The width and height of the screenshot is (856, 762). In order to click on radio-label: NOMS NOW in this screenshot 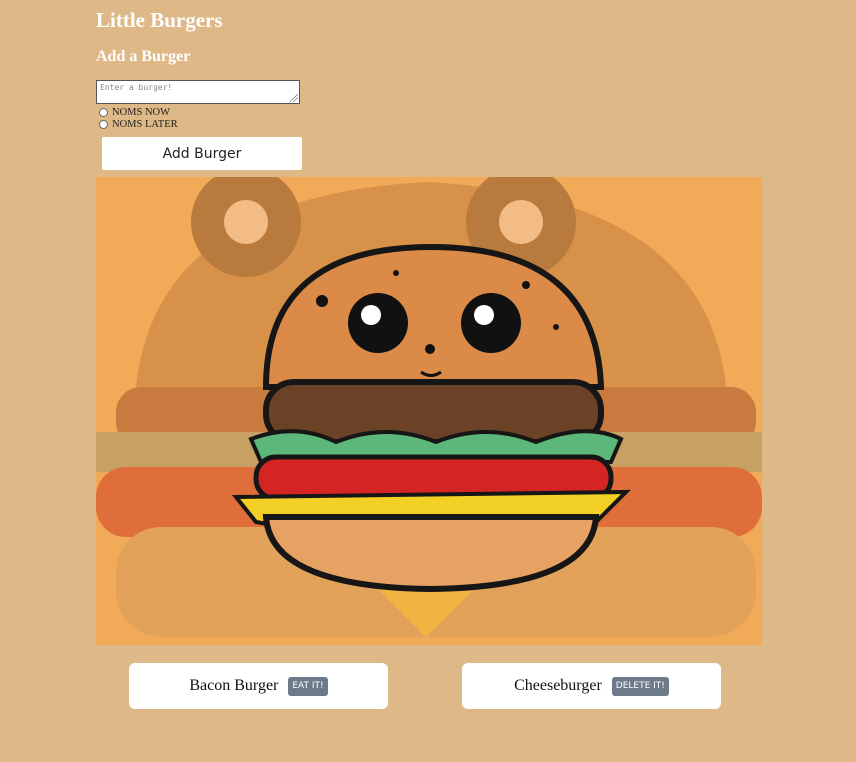, I will do `click(141, 112)`.